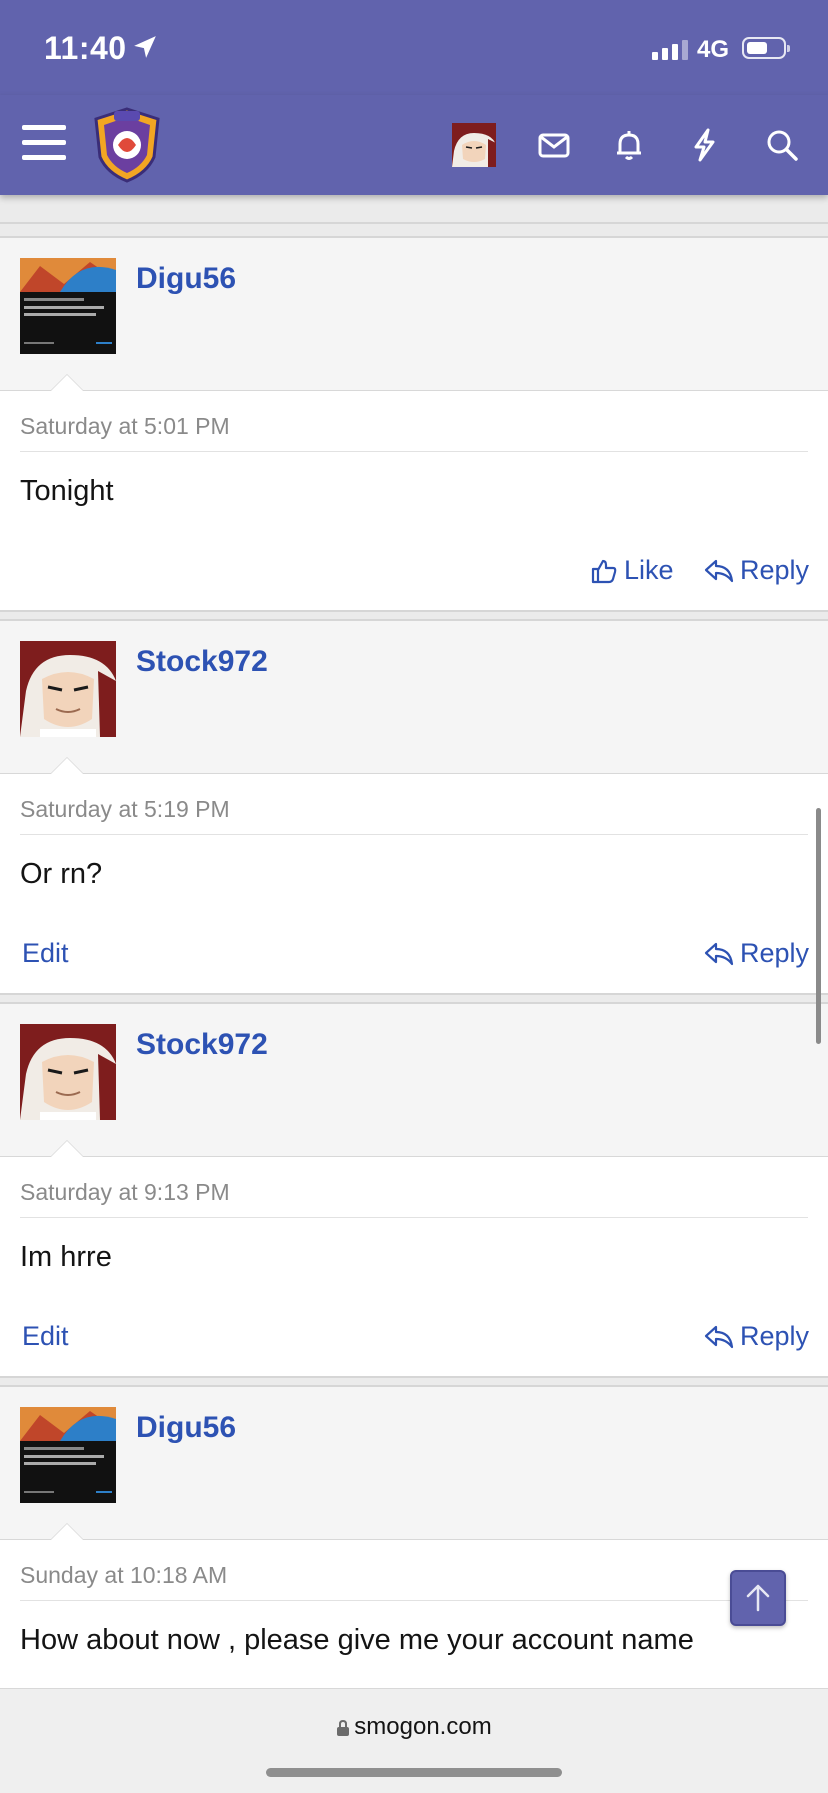 This screenshot has width=828, height=1793. Describe the element at coordinates (414, 1258) in the screenshot. I see `post-body: Saturday at 9:13 PM Im hrre Edit Reply` at that location.